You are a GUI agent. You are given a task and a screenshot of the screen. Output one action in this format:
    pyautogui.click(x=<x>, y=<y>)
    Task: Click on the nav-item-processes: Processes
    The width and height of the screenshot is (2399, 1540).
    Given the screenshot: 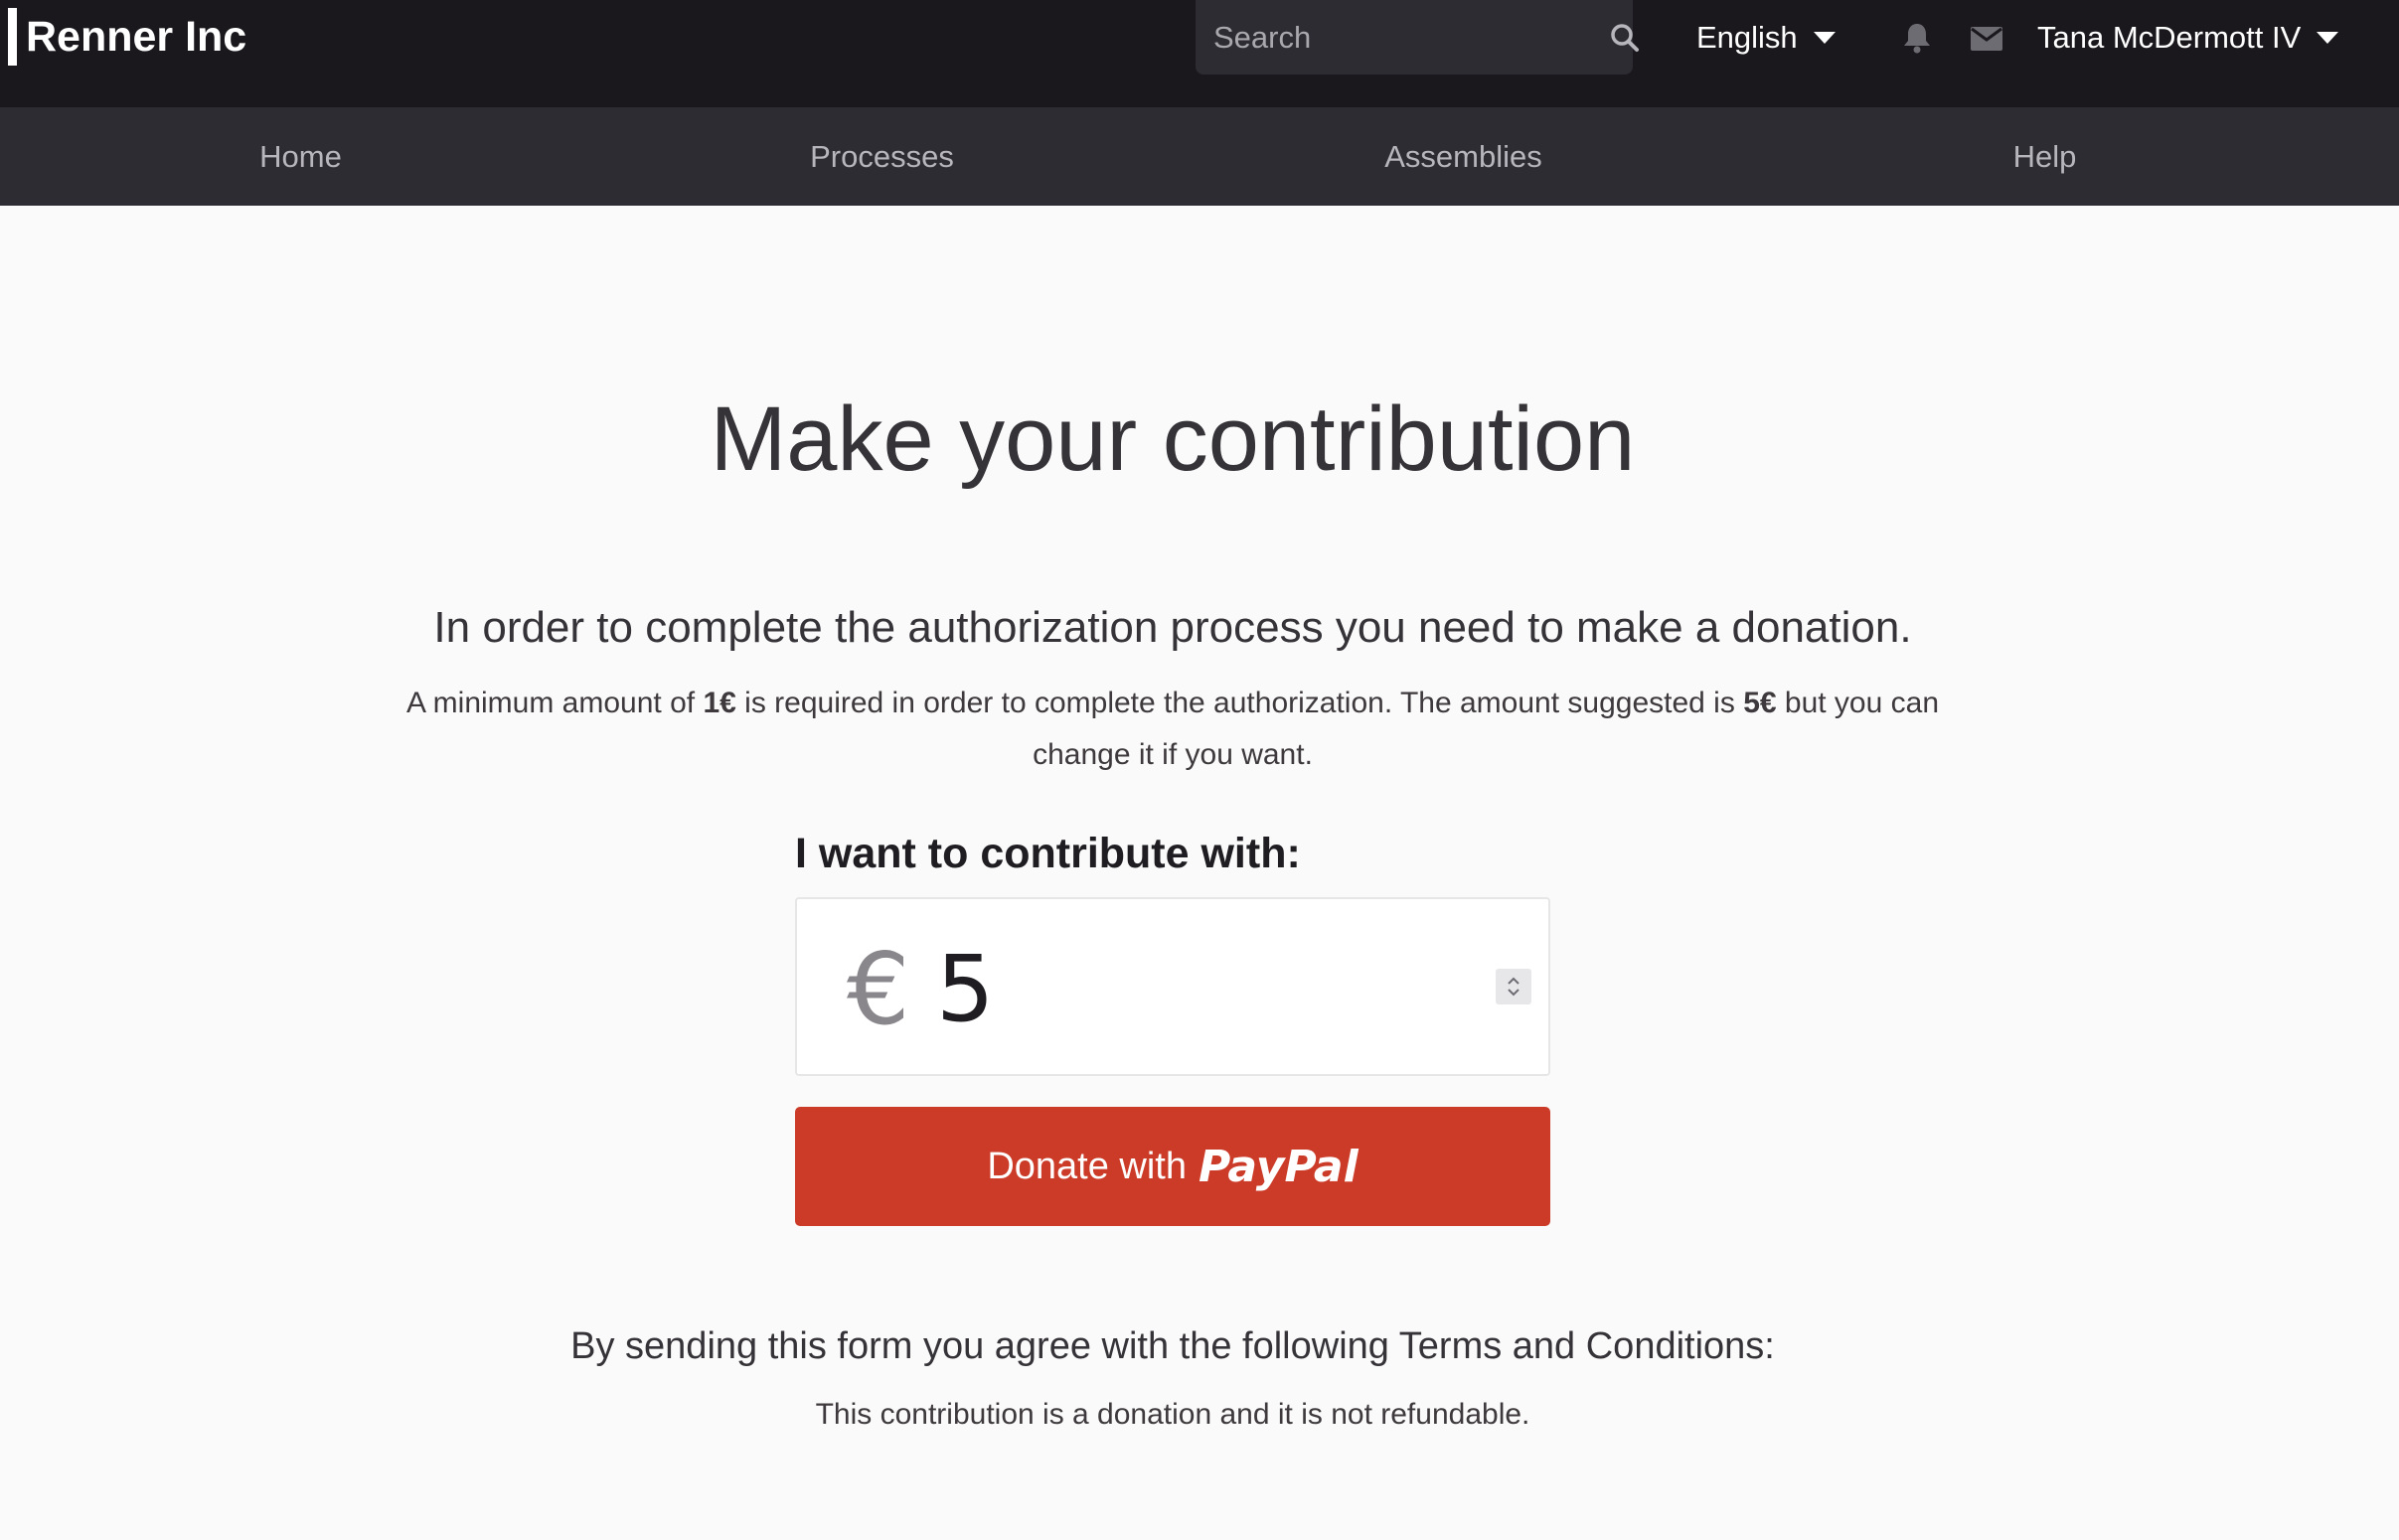 What is the action you would take?
    pyautogui.click(x=882, y=156)
    